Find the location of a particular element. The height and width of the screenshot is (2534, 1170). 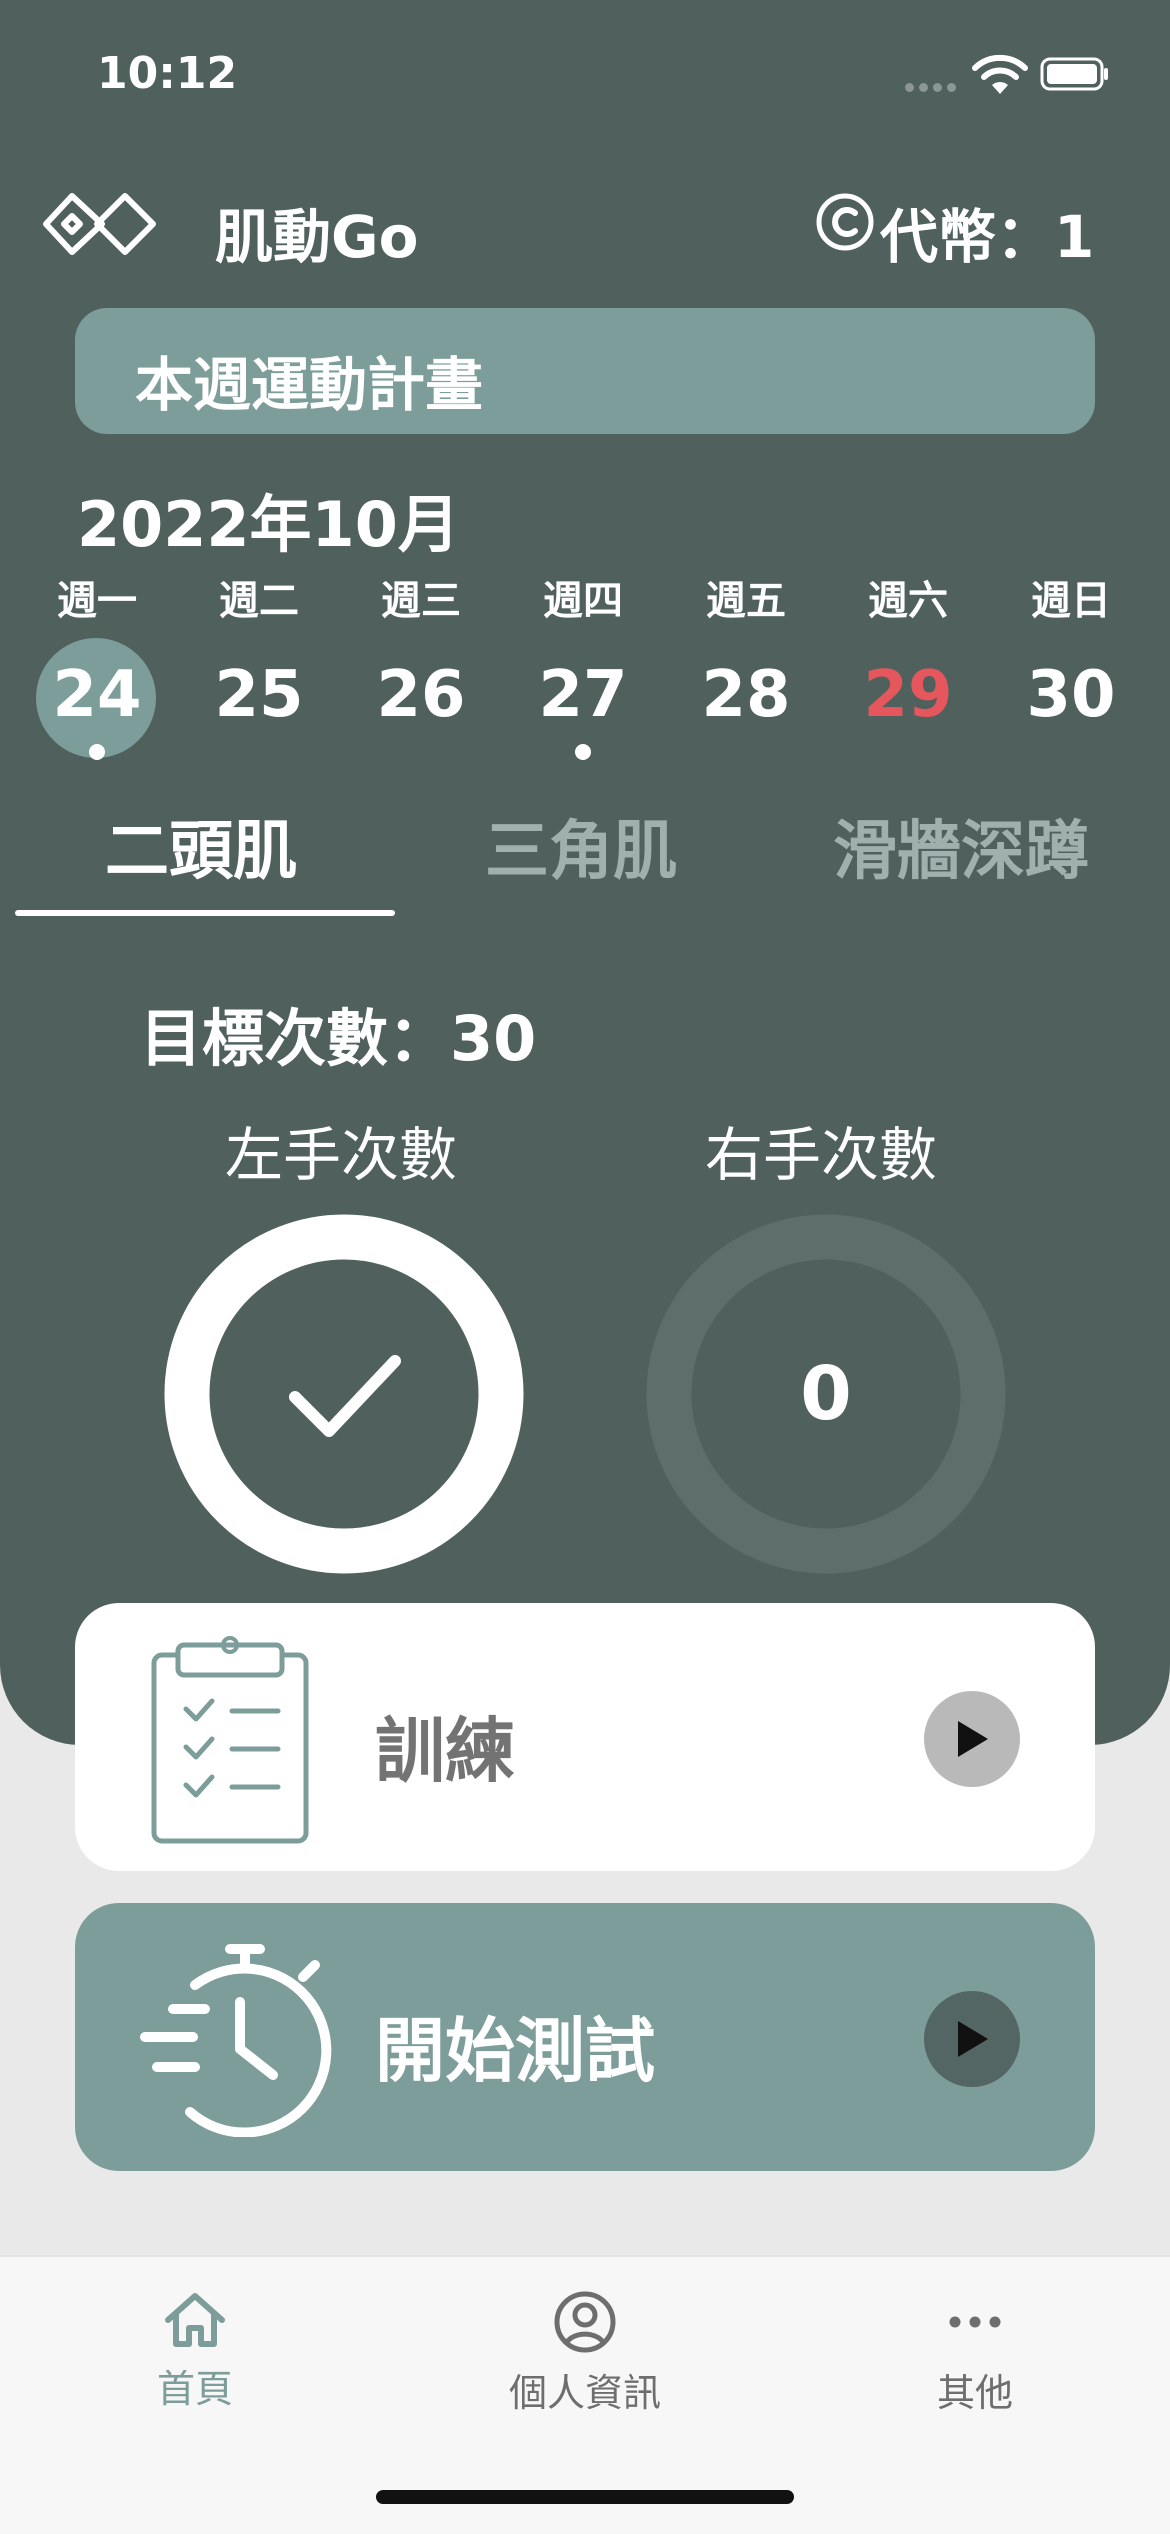

calendar-day: 24 is located at coordinates (97, 695).